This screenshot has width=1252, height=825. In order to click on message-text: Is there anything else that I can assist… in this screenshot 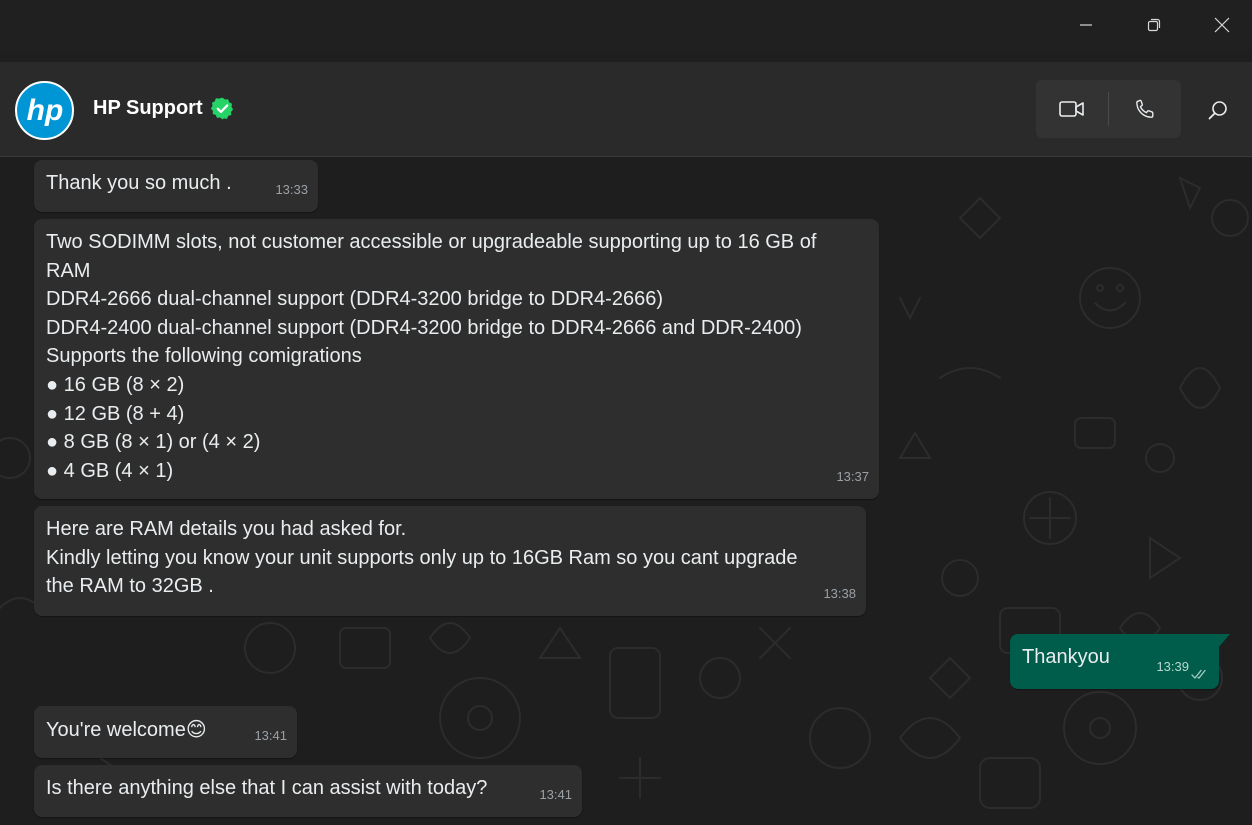, I will do `click(267, 788)`.